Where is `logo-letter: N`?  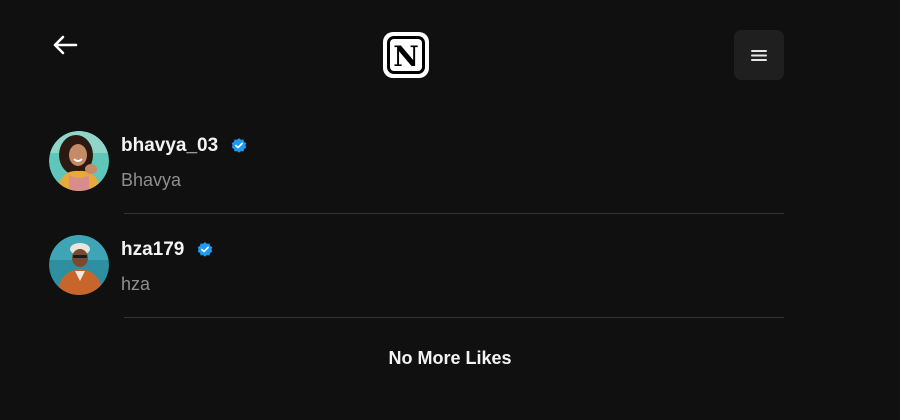
logo-letter: N is located at coordinates (406, 56).